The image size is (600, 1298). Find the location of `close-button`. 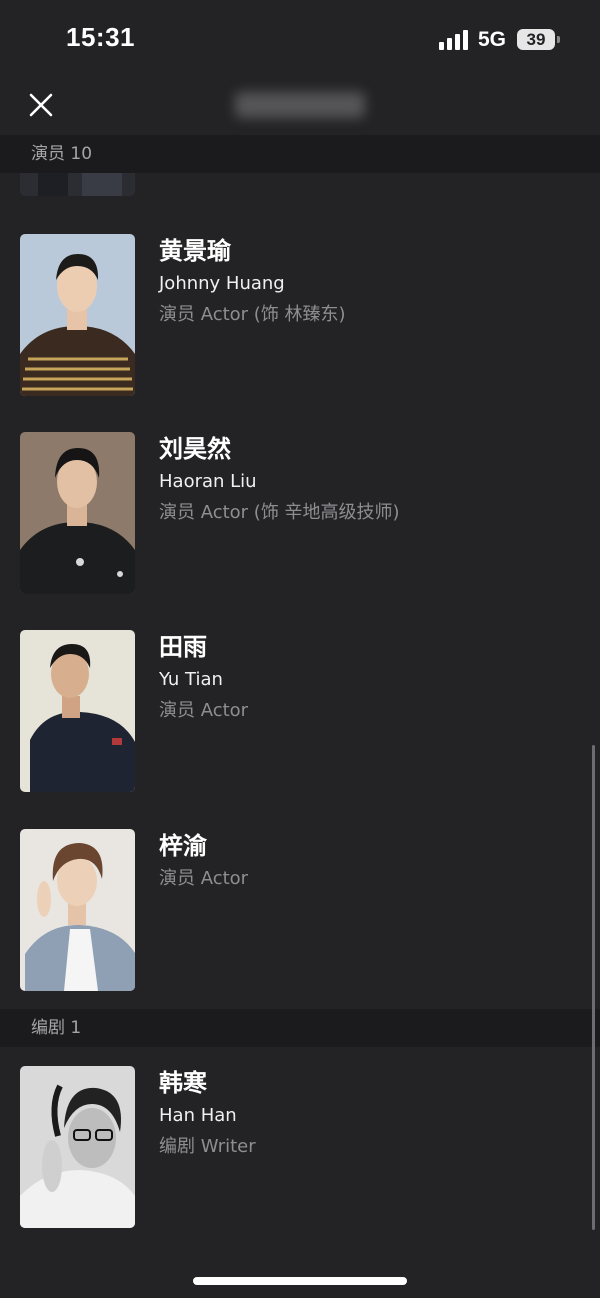

close-button is located at coordinates (41, 105).